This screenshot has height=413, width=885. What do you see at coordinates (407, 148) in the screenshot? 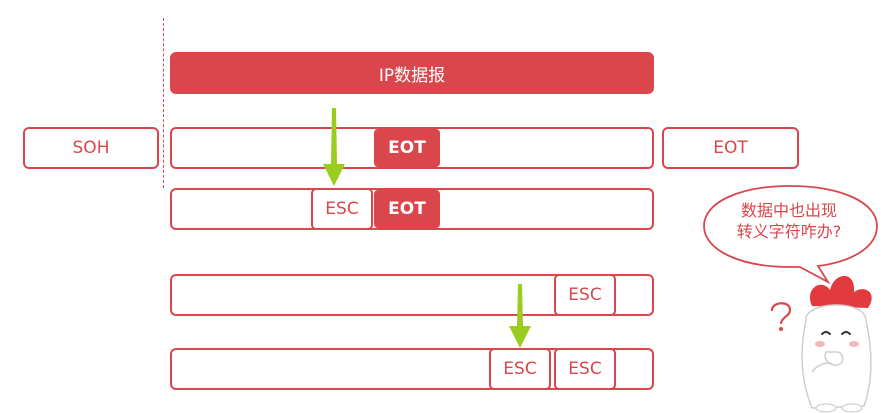
I see `row1-eot-cell: EOT` at bounding box center [407, 148].